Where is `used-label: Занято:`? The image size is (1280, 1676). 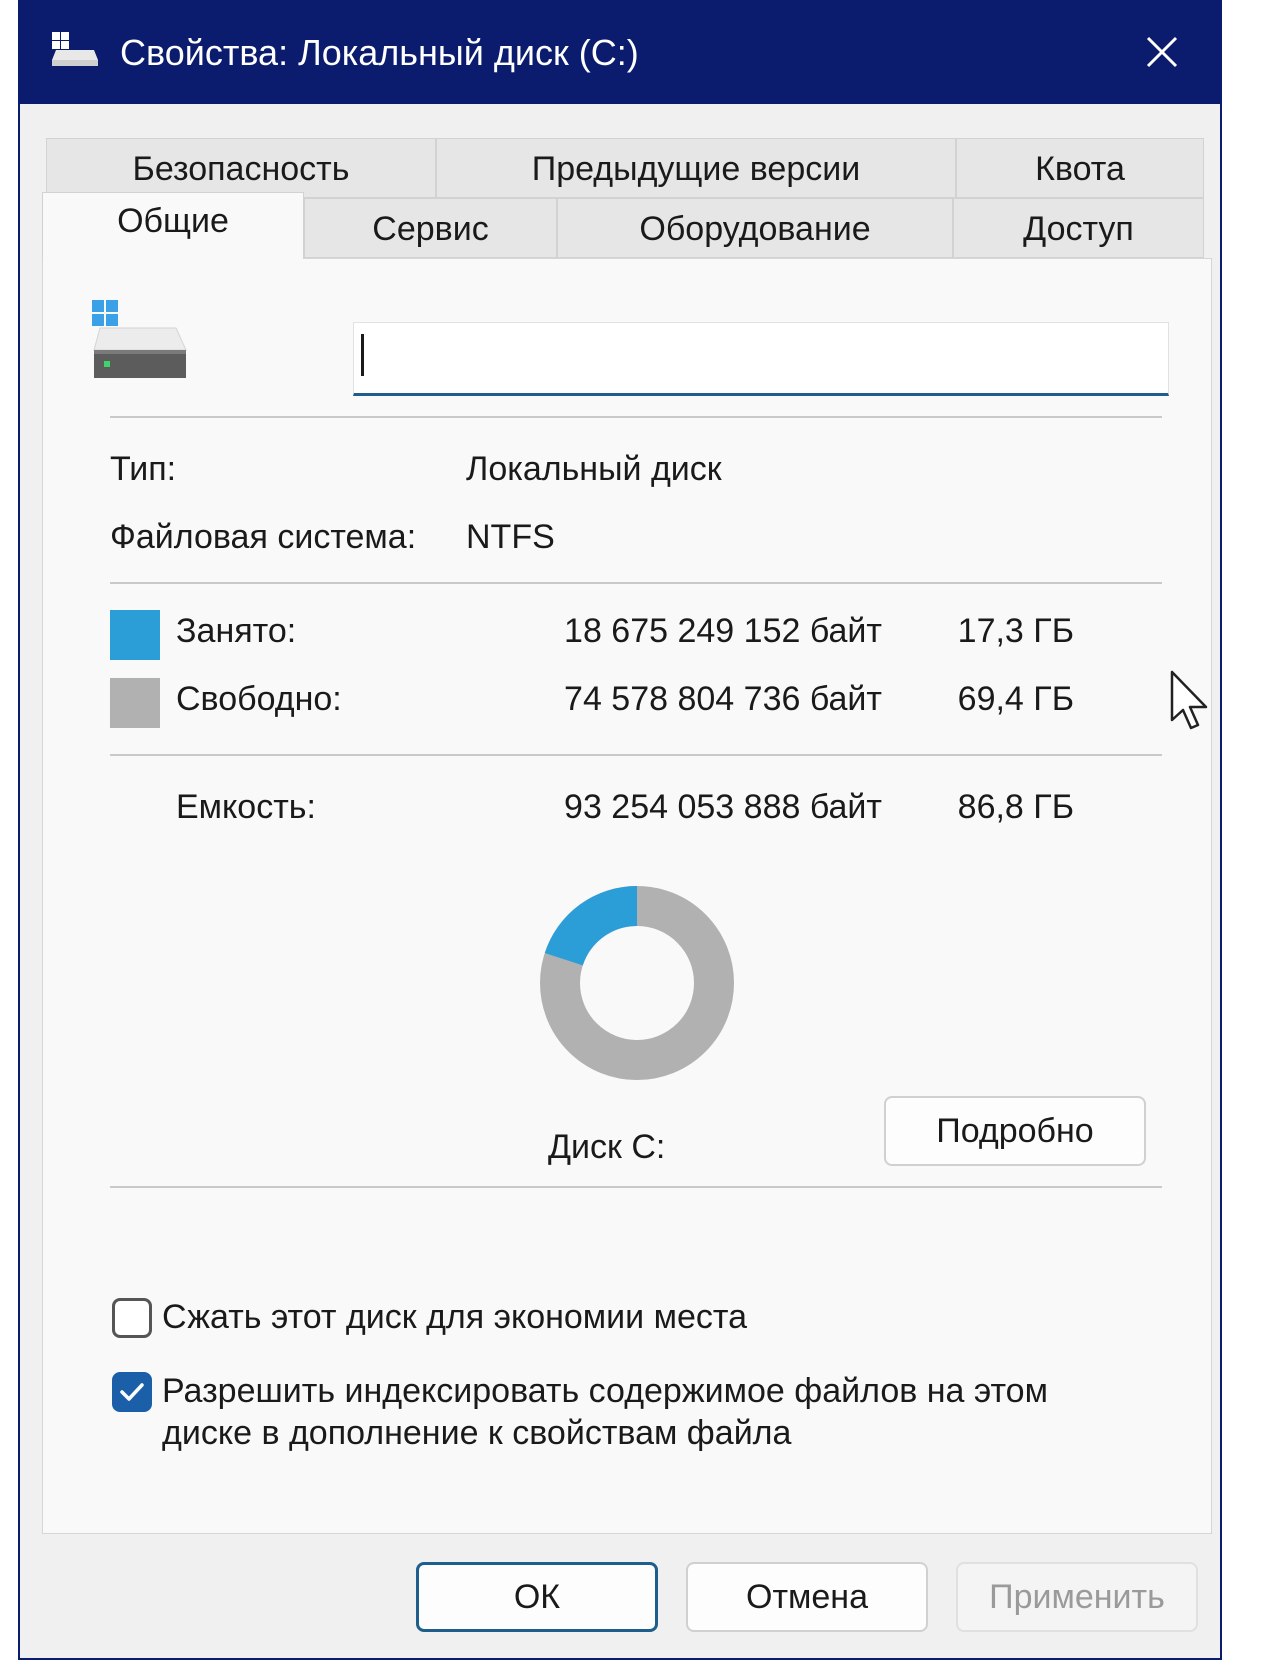 used-label: Занято: is located at coordinates (236, 631).